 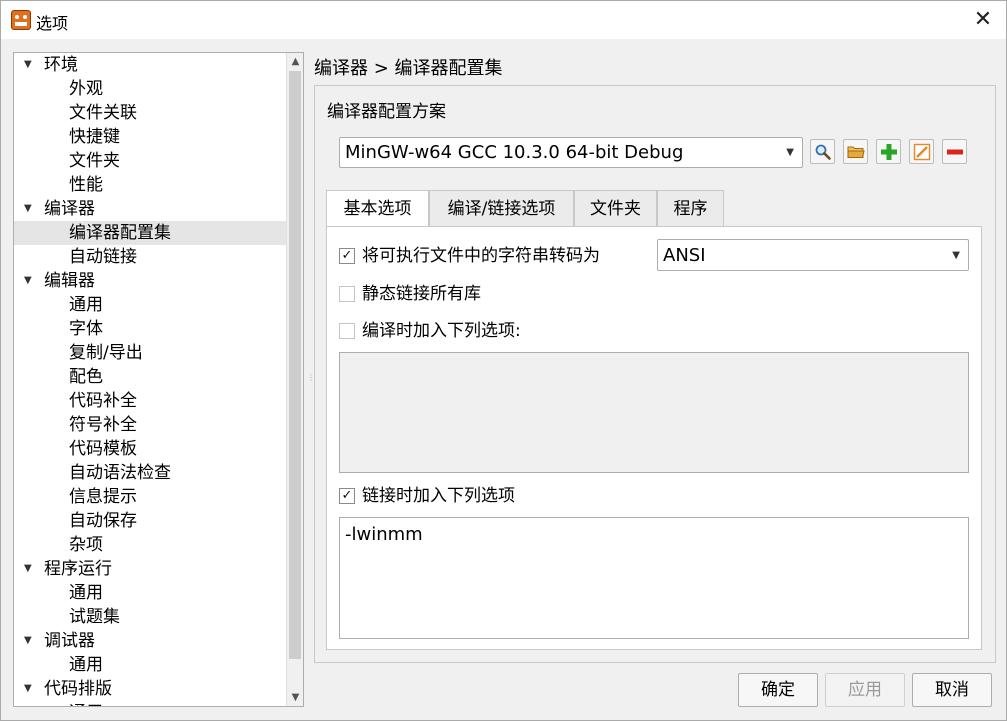 What do you see at coordinates (150, 209) in the screenshot?
I see `tree-category: ▼ 编译器` at bounding box center [150, 209].